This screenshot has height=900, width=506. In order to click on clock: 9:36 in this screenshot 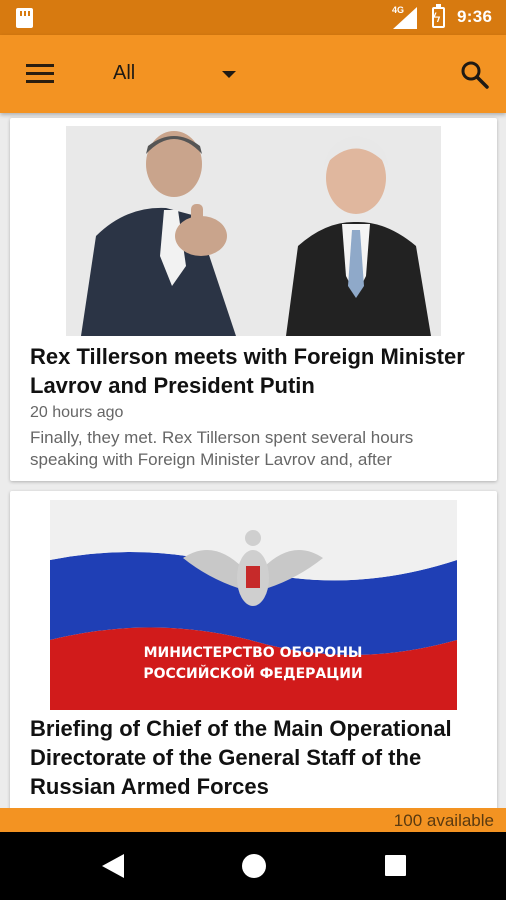, I will do `click(475, 16)`.